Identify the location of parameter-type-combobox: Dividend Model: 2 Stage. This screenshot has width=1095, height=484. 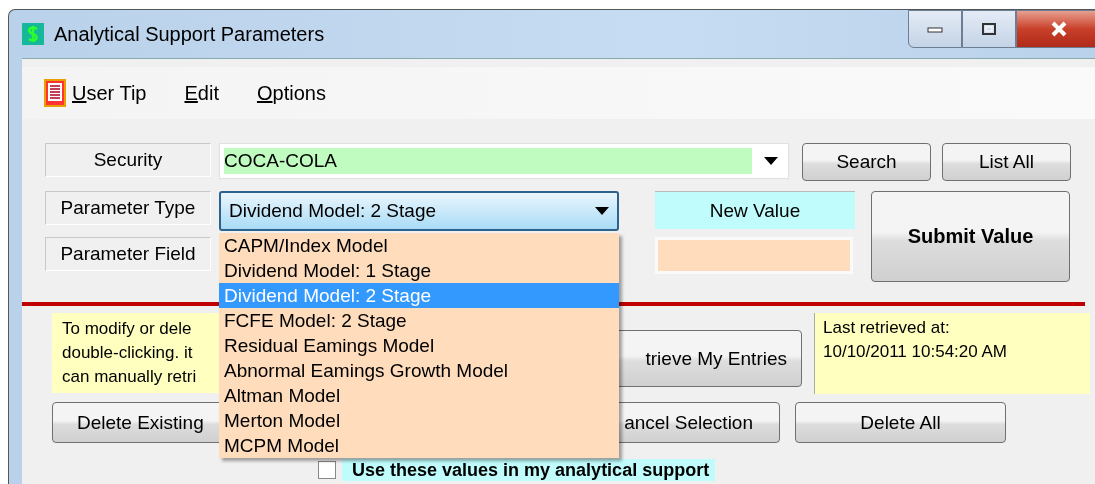
(419, 211).